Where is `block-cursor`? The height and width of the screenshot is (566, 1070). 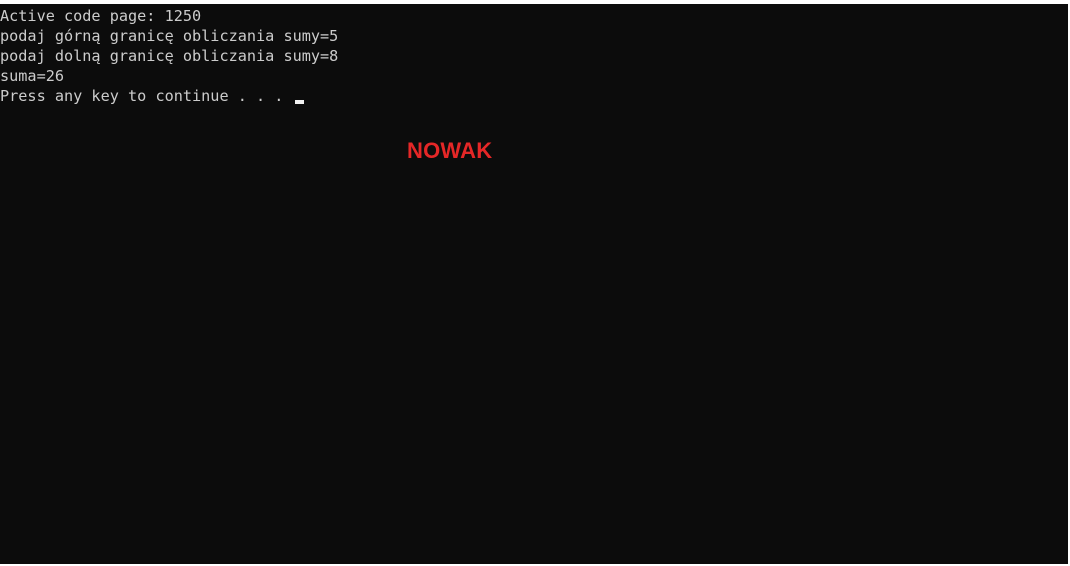
block-cursor is located at coordinates (299, 102).